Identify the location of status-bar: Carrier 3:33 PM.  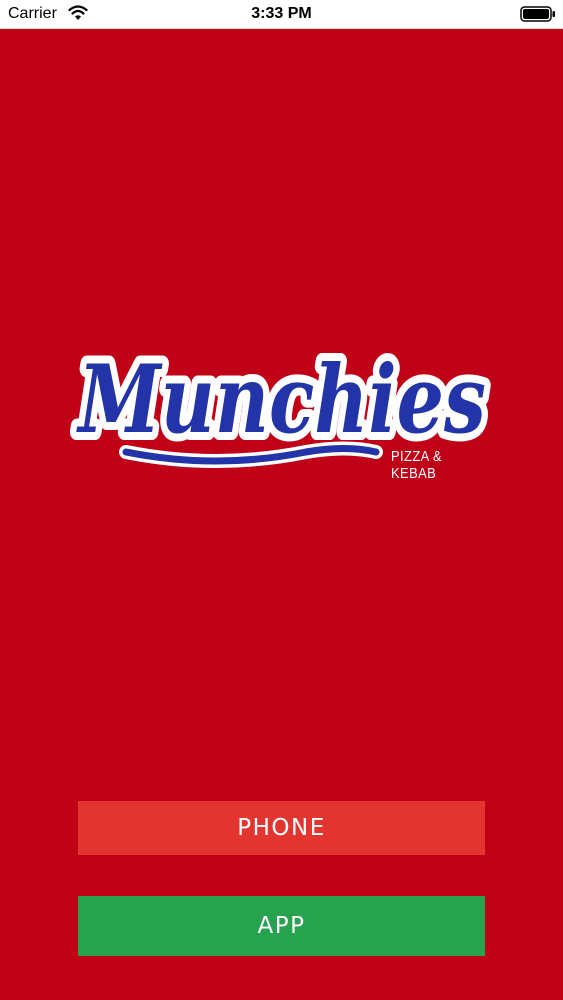
(281, 14).